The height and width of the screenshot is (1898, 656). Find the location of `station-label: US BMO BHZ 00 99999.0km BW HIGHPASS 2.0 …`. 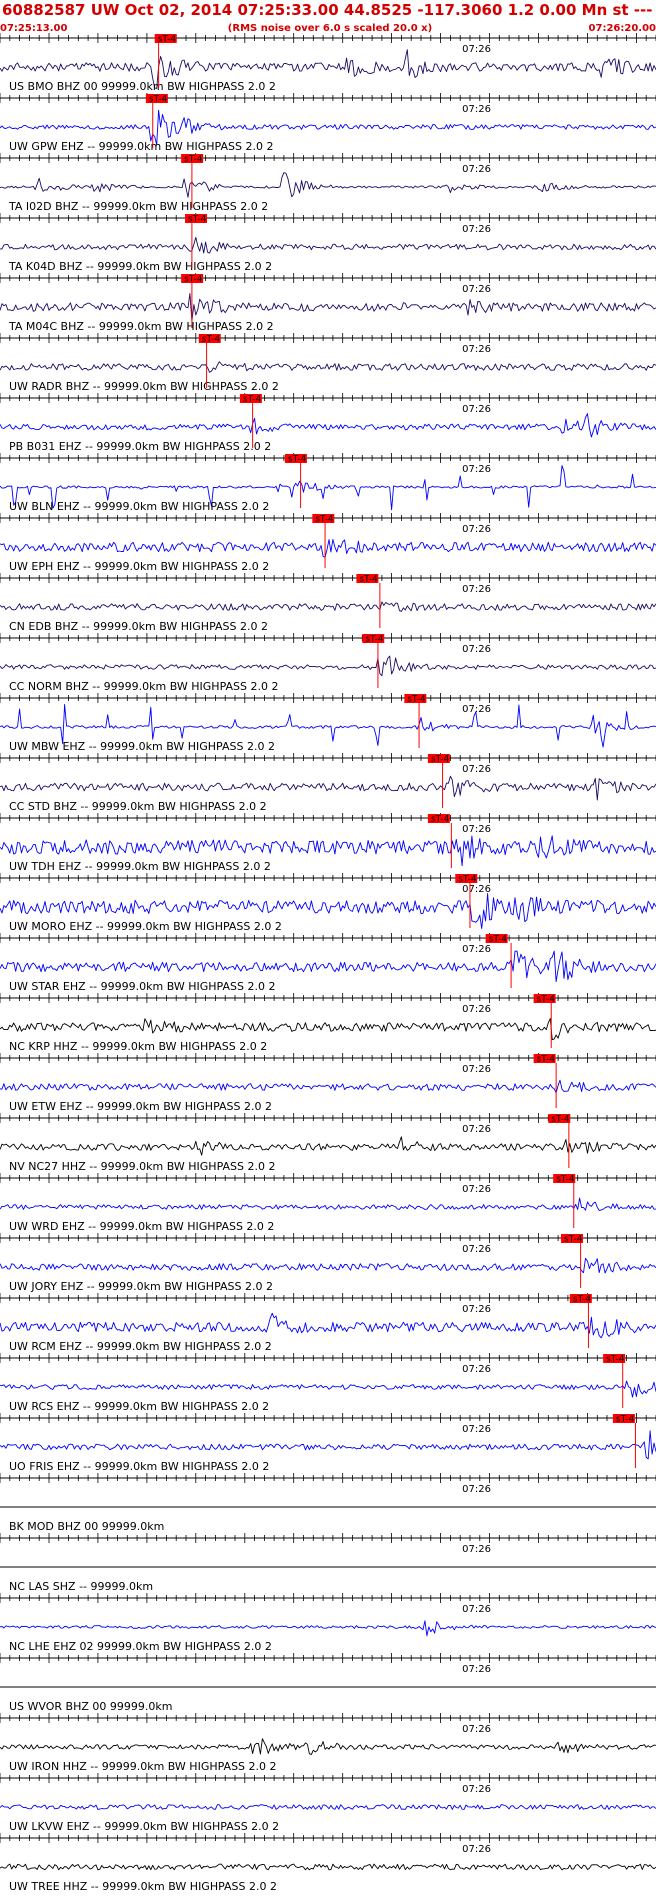

station-label: US BMO BHZ 00 99999.0km BW HIGHPASS 2.0 … is located at coordinates (142, 86).